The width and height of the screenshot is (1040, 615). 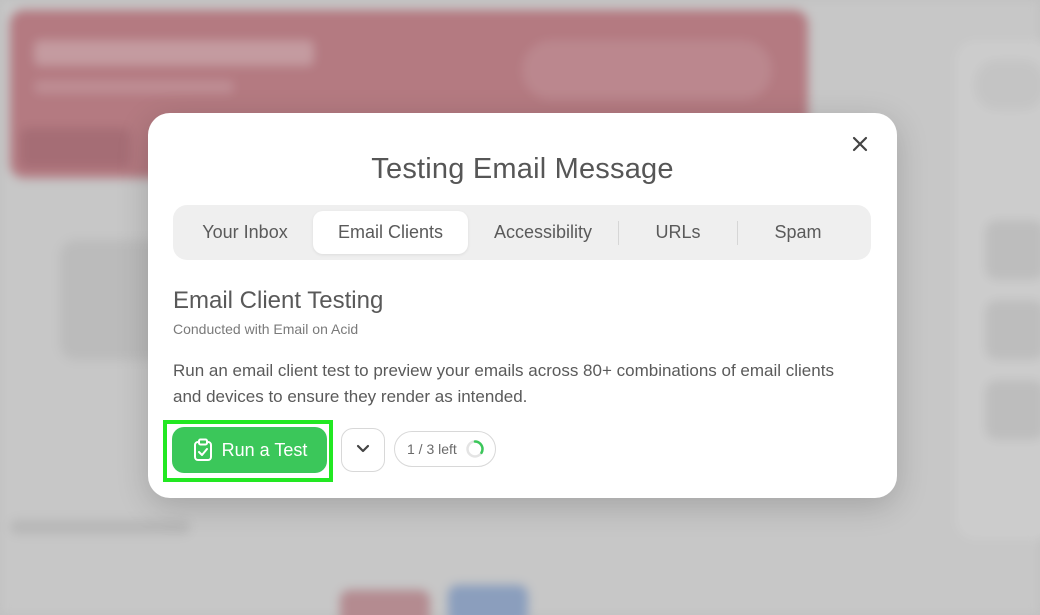 What do you see at coordinates (245, 232) in the screenshot?
I see `tab-your-inbox: Your Inbox` at bounding box center [245, 232].